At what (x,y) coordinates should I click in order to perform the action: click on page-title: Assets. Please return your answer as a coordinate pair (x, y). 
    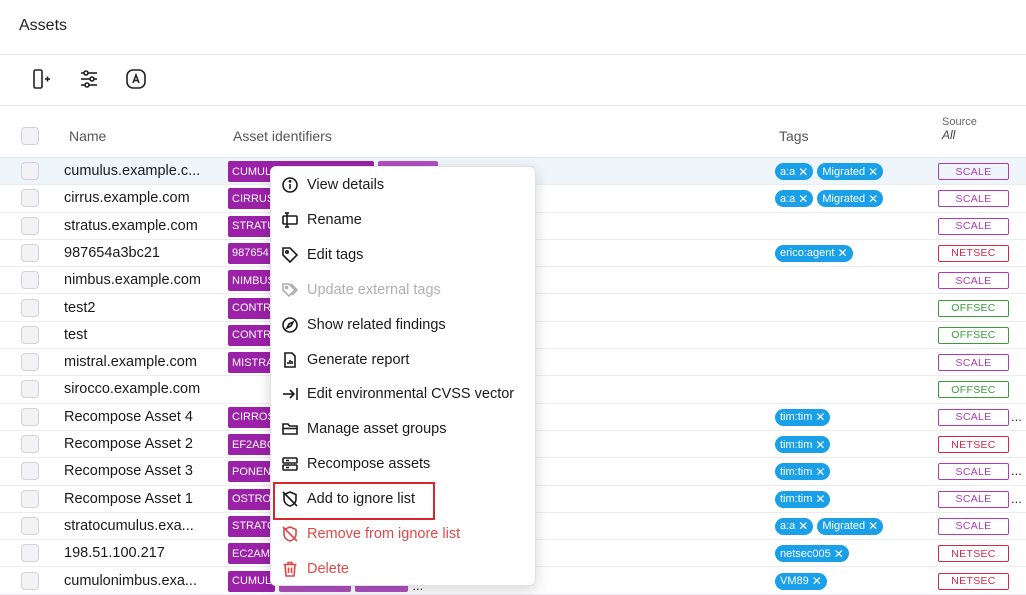
    Looking at the image, I should click on (43, 25).